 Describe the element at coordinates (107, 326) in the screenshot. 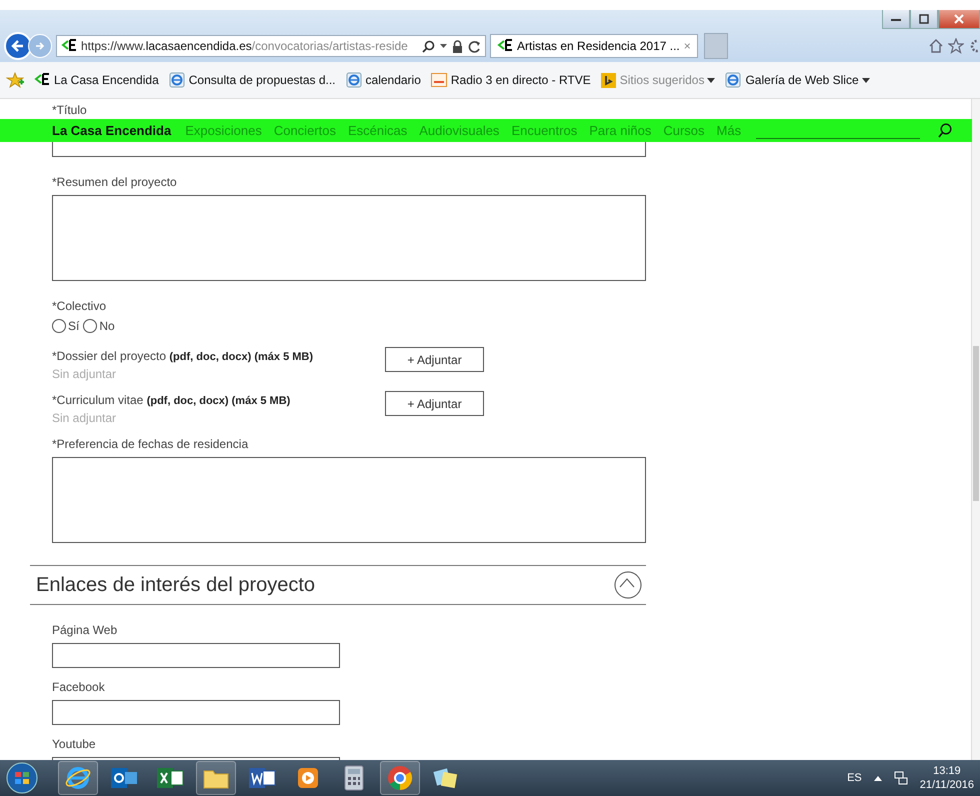

I see `radio-label: No` at that location.